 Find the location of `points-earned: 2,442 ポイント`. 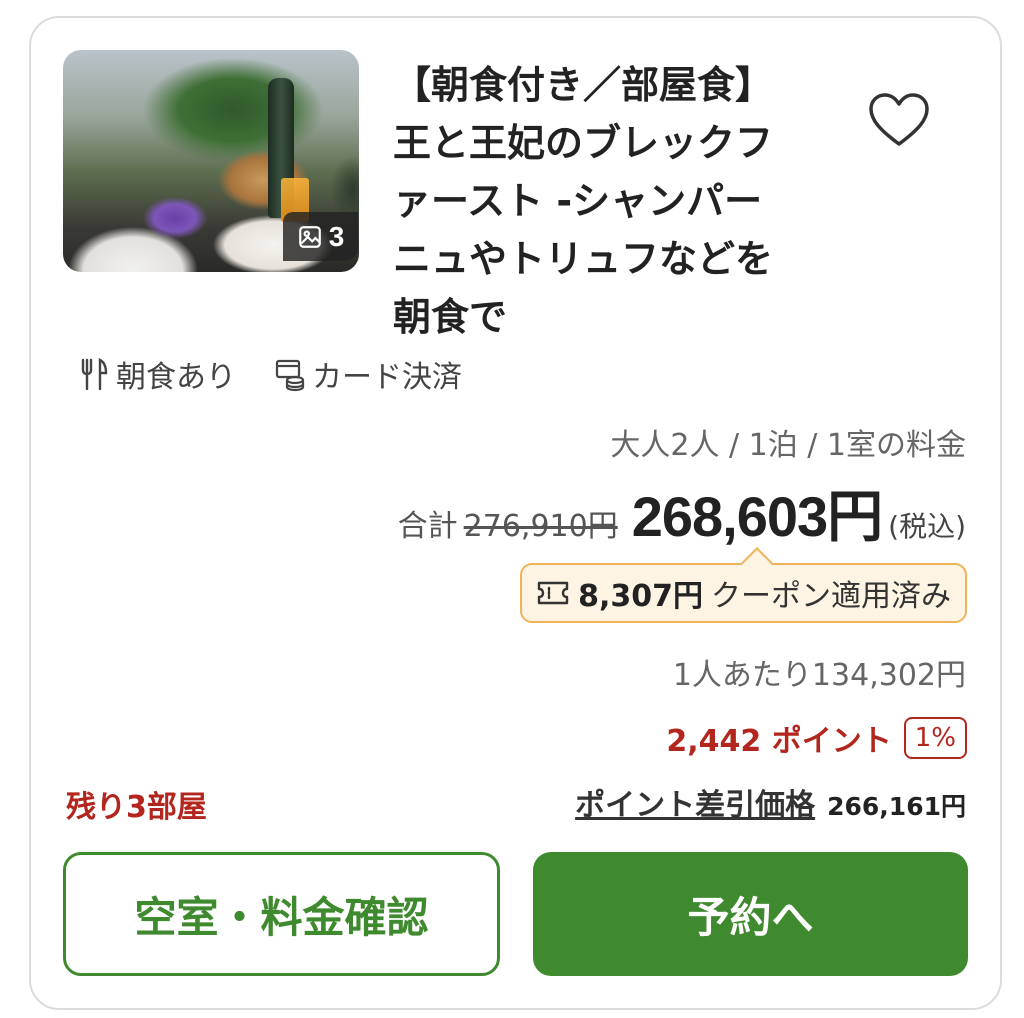

points-earned: 2,442 ポイント is located at coordinates (779, 741).